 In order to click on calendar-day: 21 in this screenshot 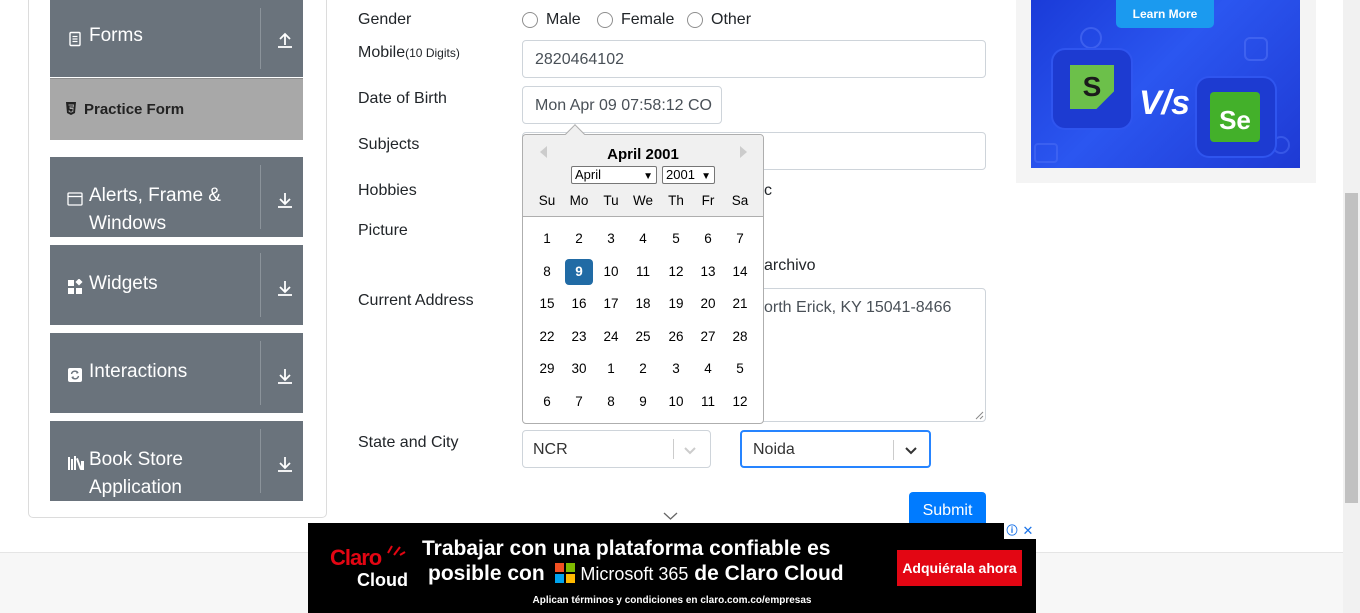, I will do `click(740, 304)`.